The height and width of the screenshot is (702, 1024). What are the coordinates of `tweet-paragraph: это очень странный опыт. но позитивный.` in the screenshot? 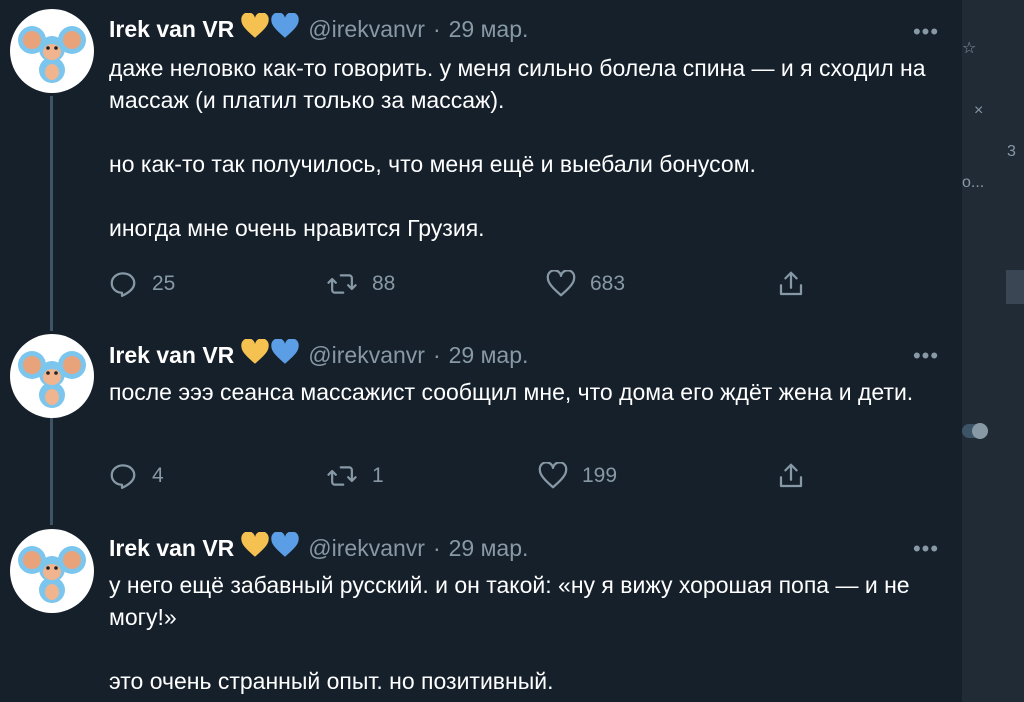 It's located at (331, 681).